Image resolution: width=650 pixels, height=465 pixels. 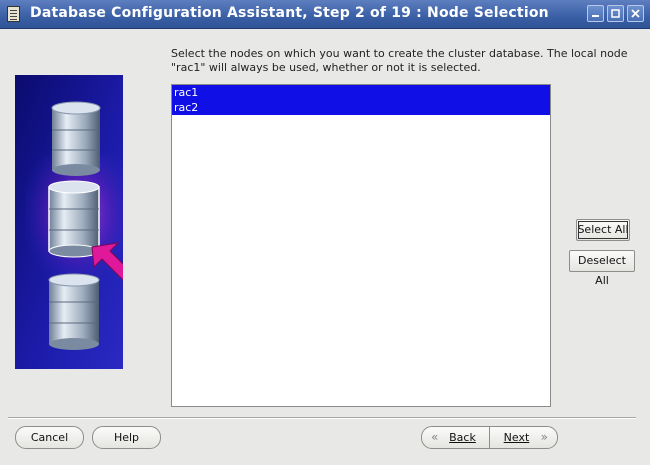 What do you see at coordinates (435, 437) in the screenshot?
I see `back-arrow-icon: «` at bounding box center [435, 437].